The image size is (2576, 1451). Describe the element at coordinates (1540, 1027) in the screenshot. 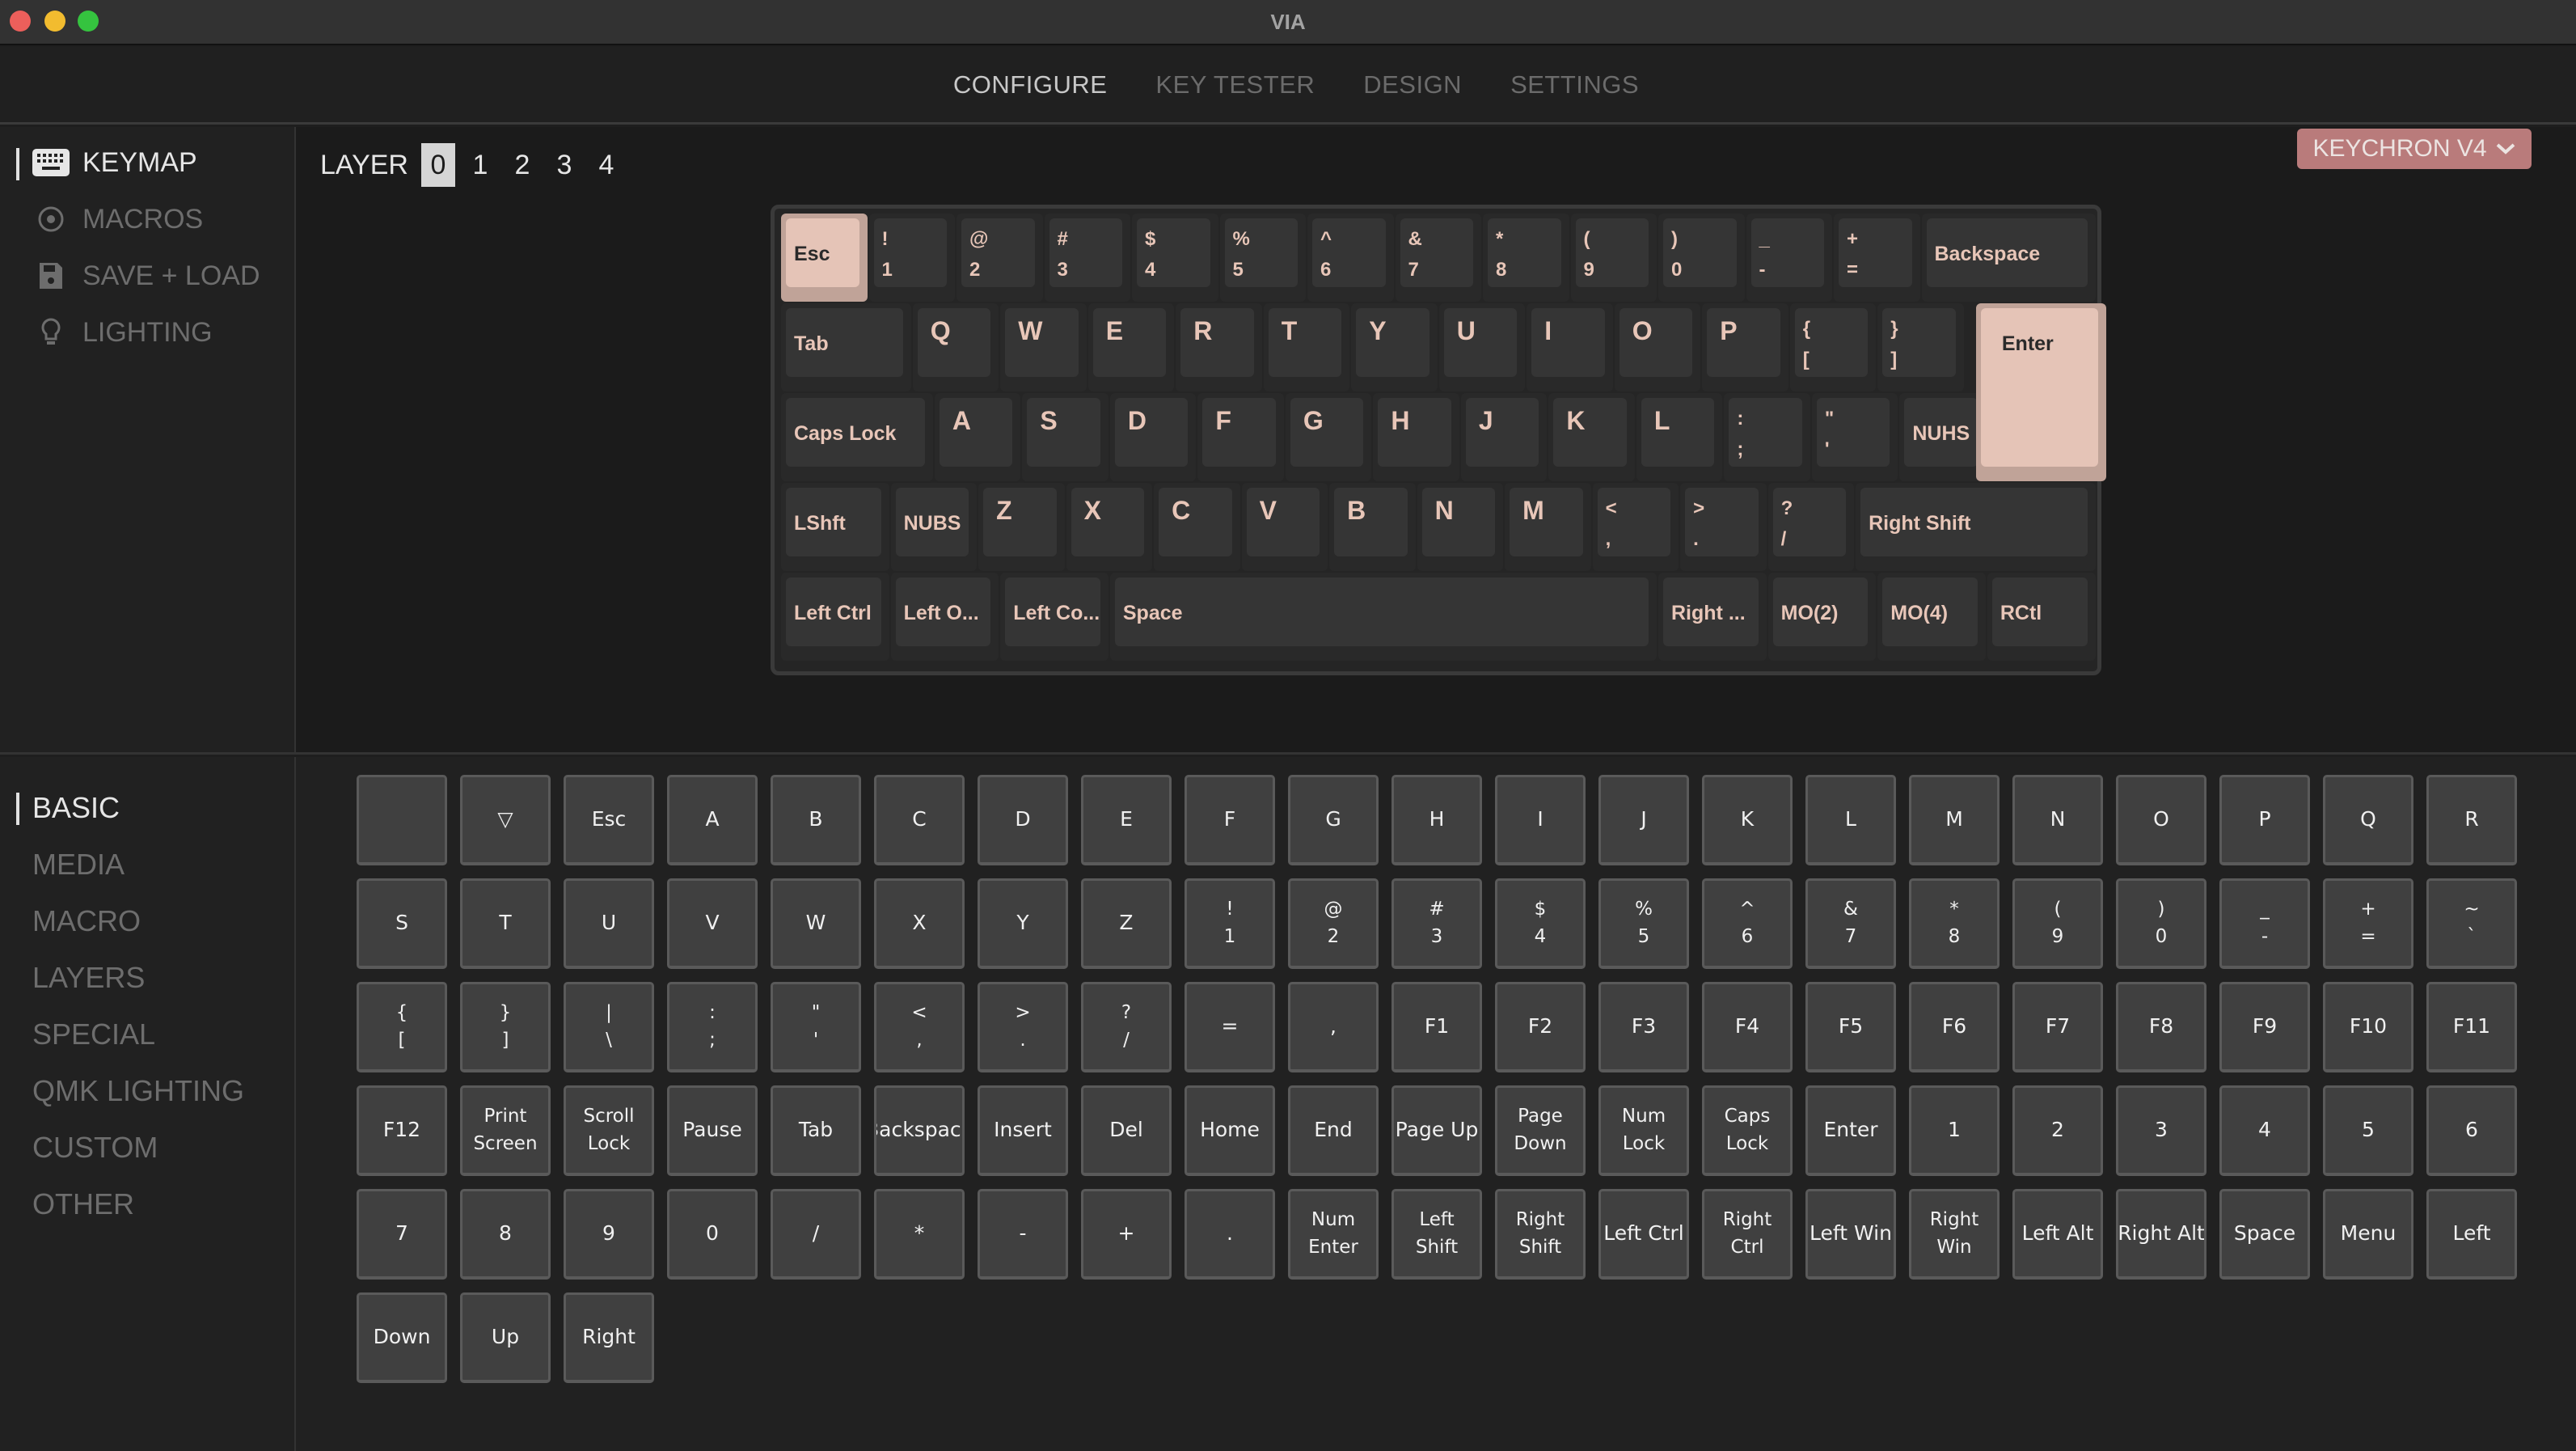

I see `keycode-button: F2` at that location.